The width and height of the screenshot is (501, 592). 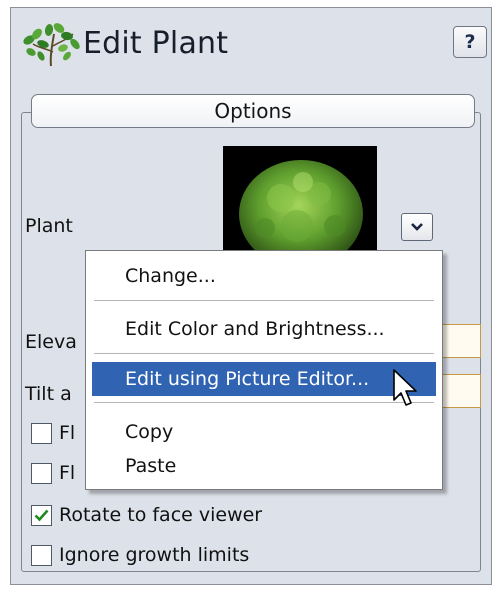 I want to click on plant-dropdown-button, so click(x=417, y=227).